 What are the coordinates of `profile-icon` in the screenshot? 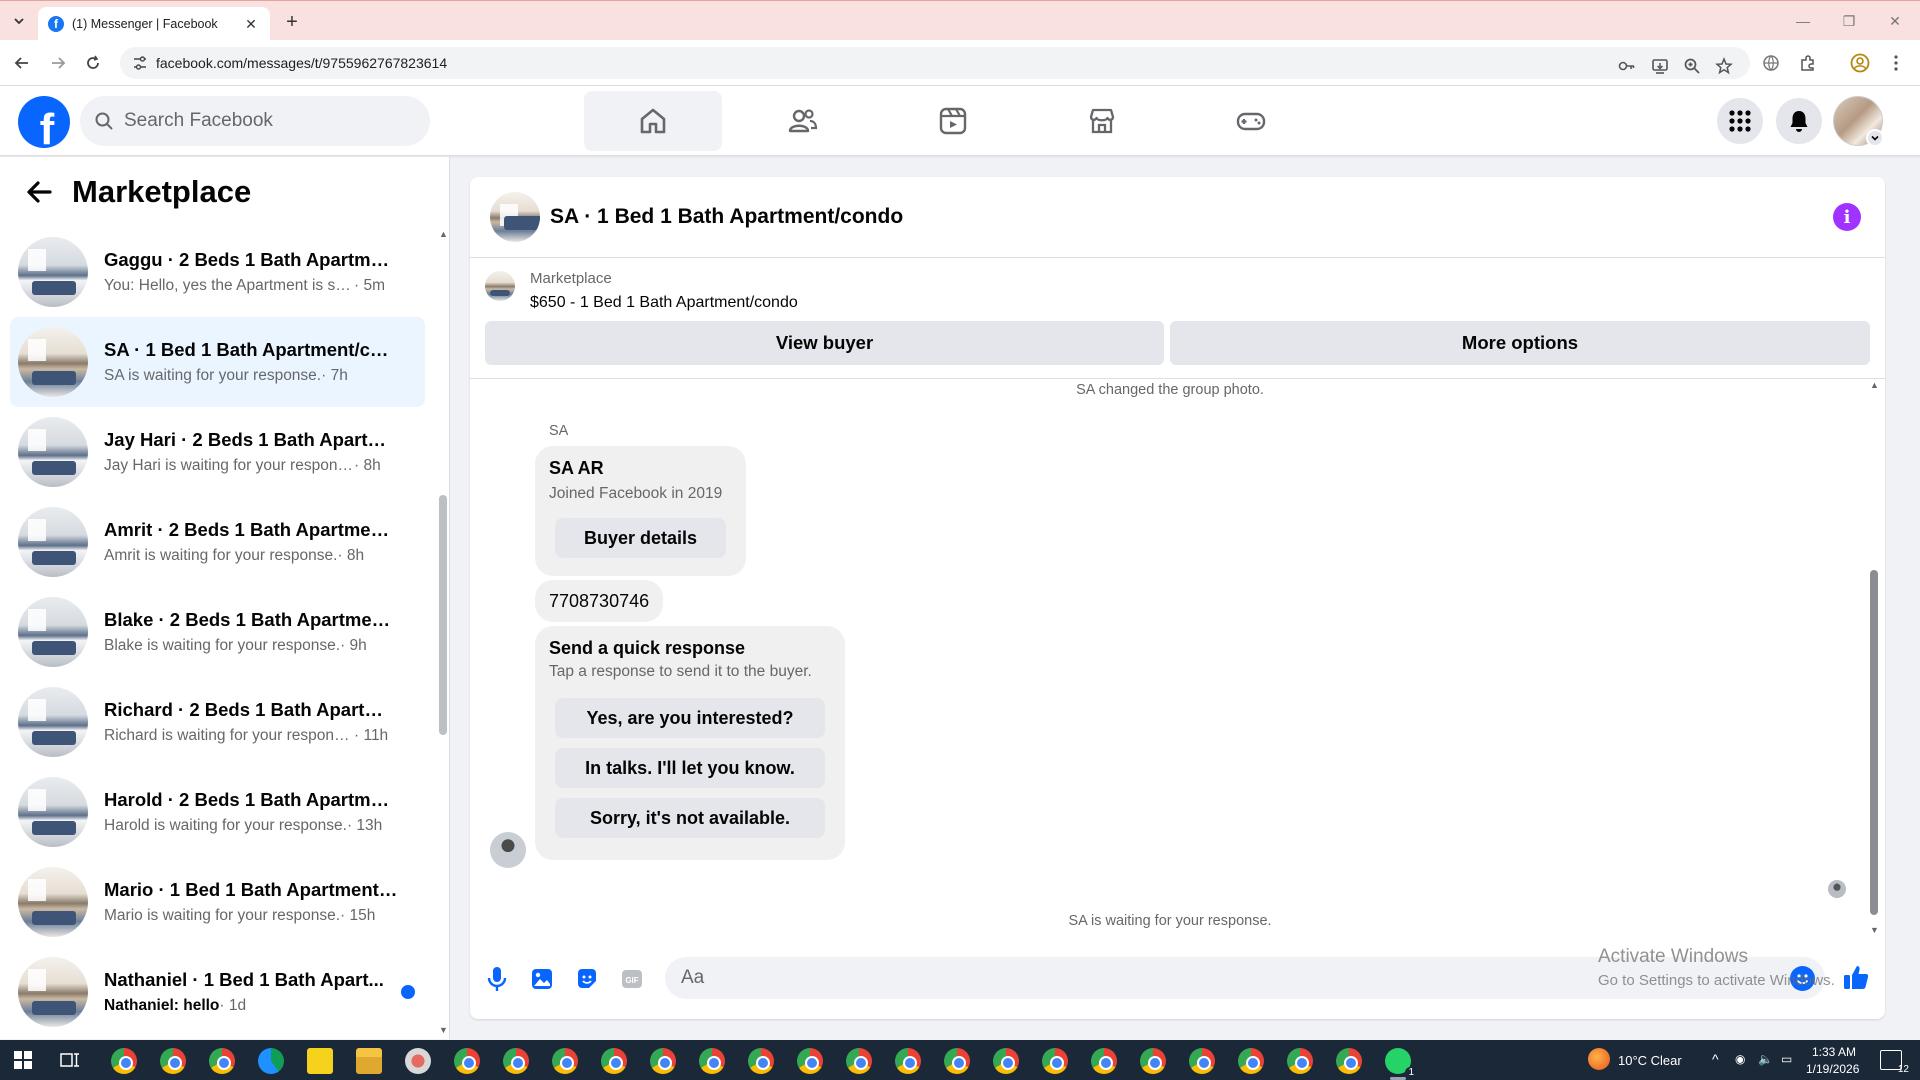 It's located at (1860, 63).